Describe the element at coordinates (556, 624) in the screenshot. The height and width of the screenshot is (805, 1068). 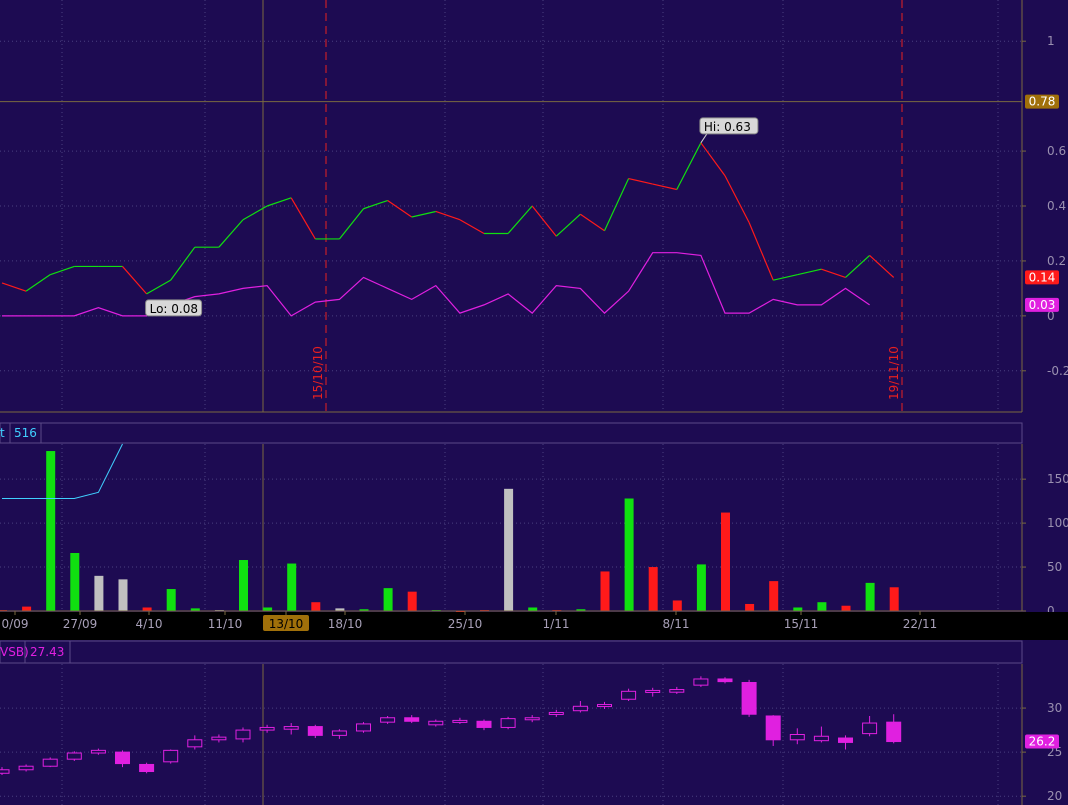
I see `x-tick-label: 1/11` at that location.